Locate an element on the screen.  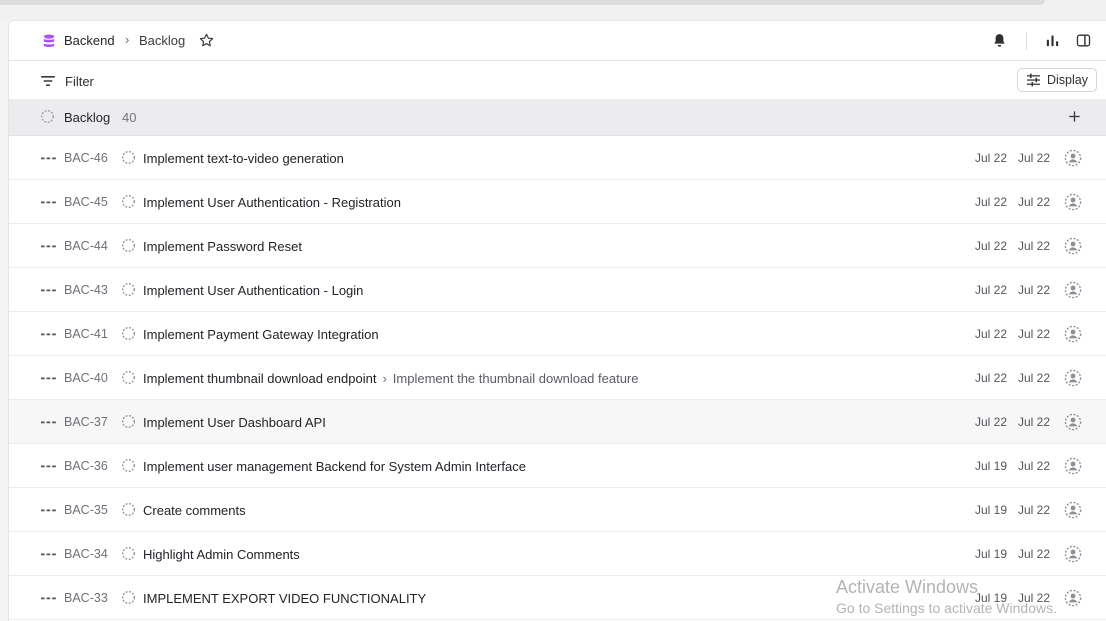
issue-id: BAC-37 is located at coordinates (86, 422).